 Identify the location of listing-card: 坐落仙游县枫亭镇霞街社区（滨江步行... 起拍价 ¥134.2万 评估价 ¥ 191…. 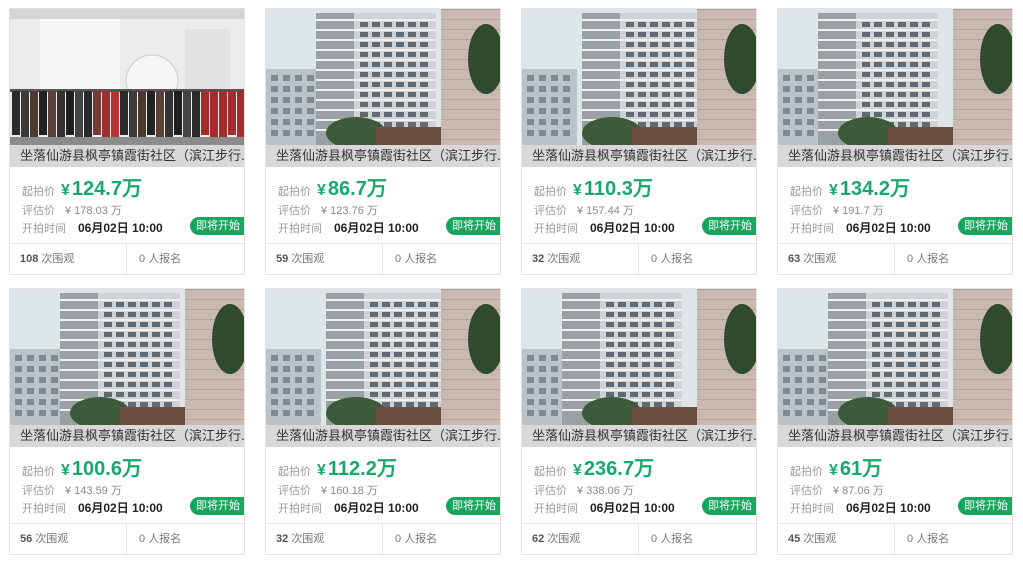
(895, 141).